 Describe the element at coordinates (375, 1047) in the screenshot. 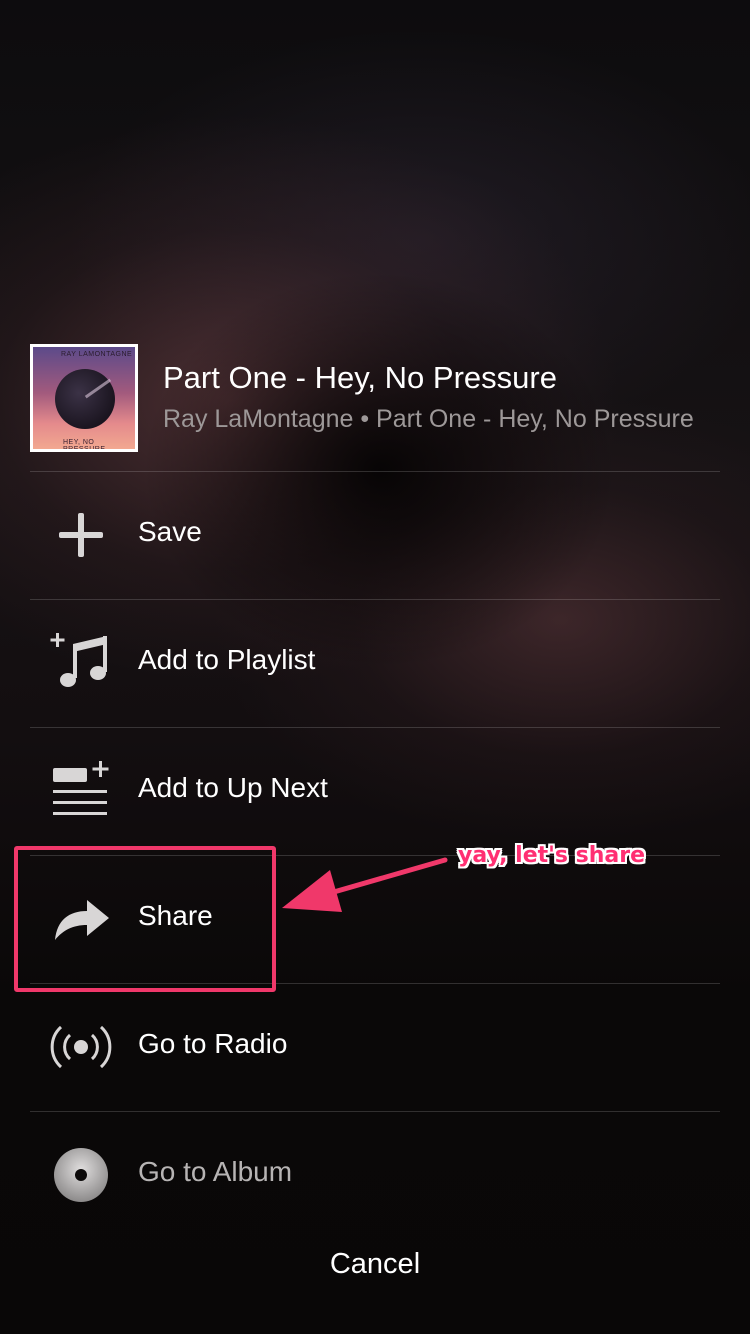

I see `menu-item-go-to-radio: Go to Radio` at that location.